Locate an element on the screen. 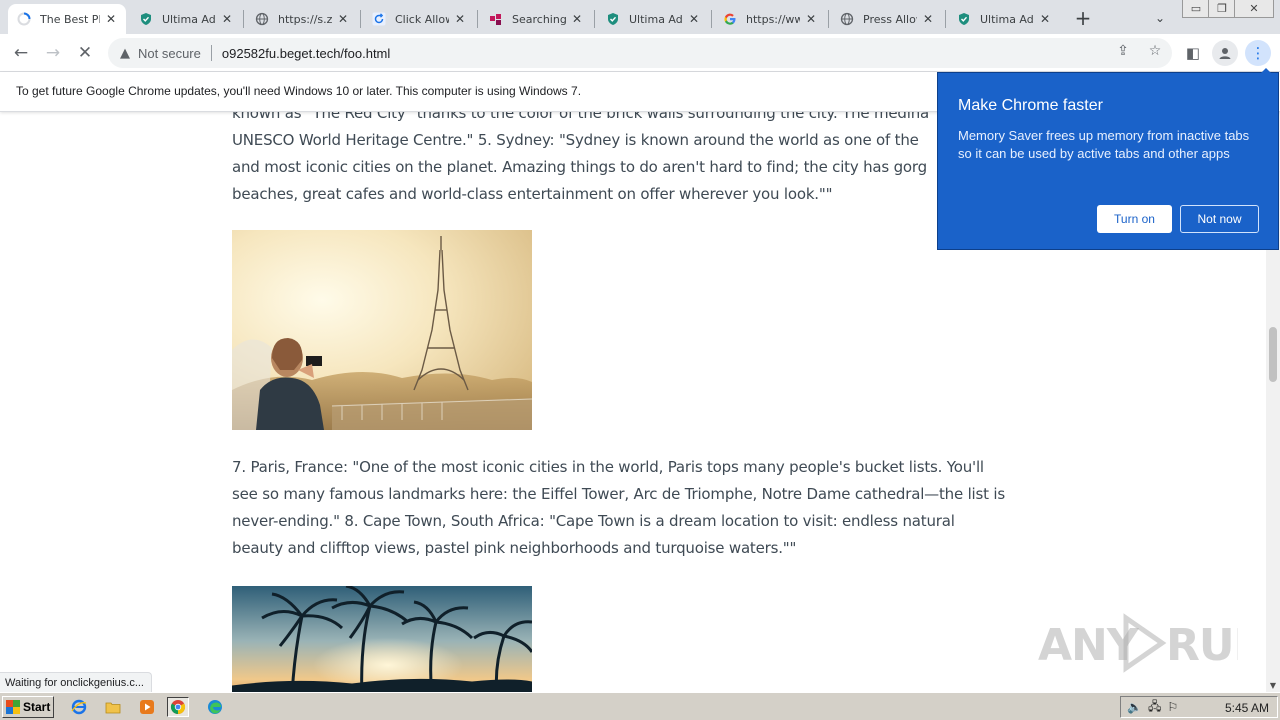  start-button: Start is located at coordinates (28, 707).